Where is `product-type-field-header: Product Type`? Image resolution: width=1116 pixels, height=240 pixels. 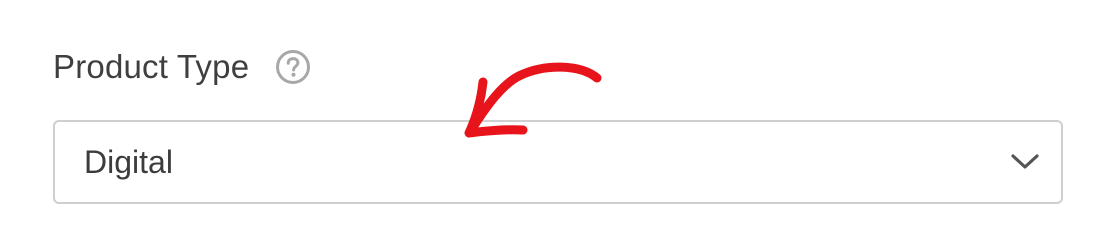
product-type-field-header: Product Type is located at coordinates (182, 67).